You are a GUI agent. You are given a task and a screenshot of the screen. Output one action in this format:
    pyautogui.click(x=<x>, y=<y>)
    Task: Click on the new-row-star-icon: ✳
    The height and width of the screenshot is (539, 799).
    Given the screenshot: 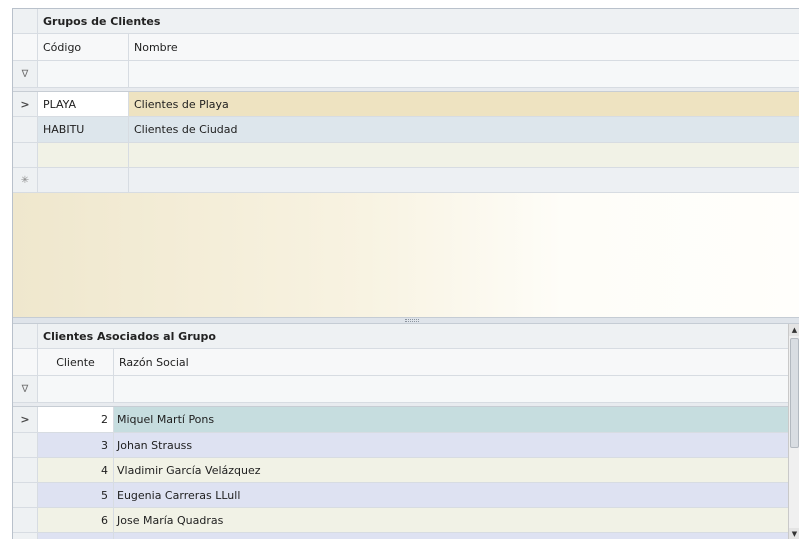 What is the action you would take?
    pyautogui.click(x=25, y=180)
    